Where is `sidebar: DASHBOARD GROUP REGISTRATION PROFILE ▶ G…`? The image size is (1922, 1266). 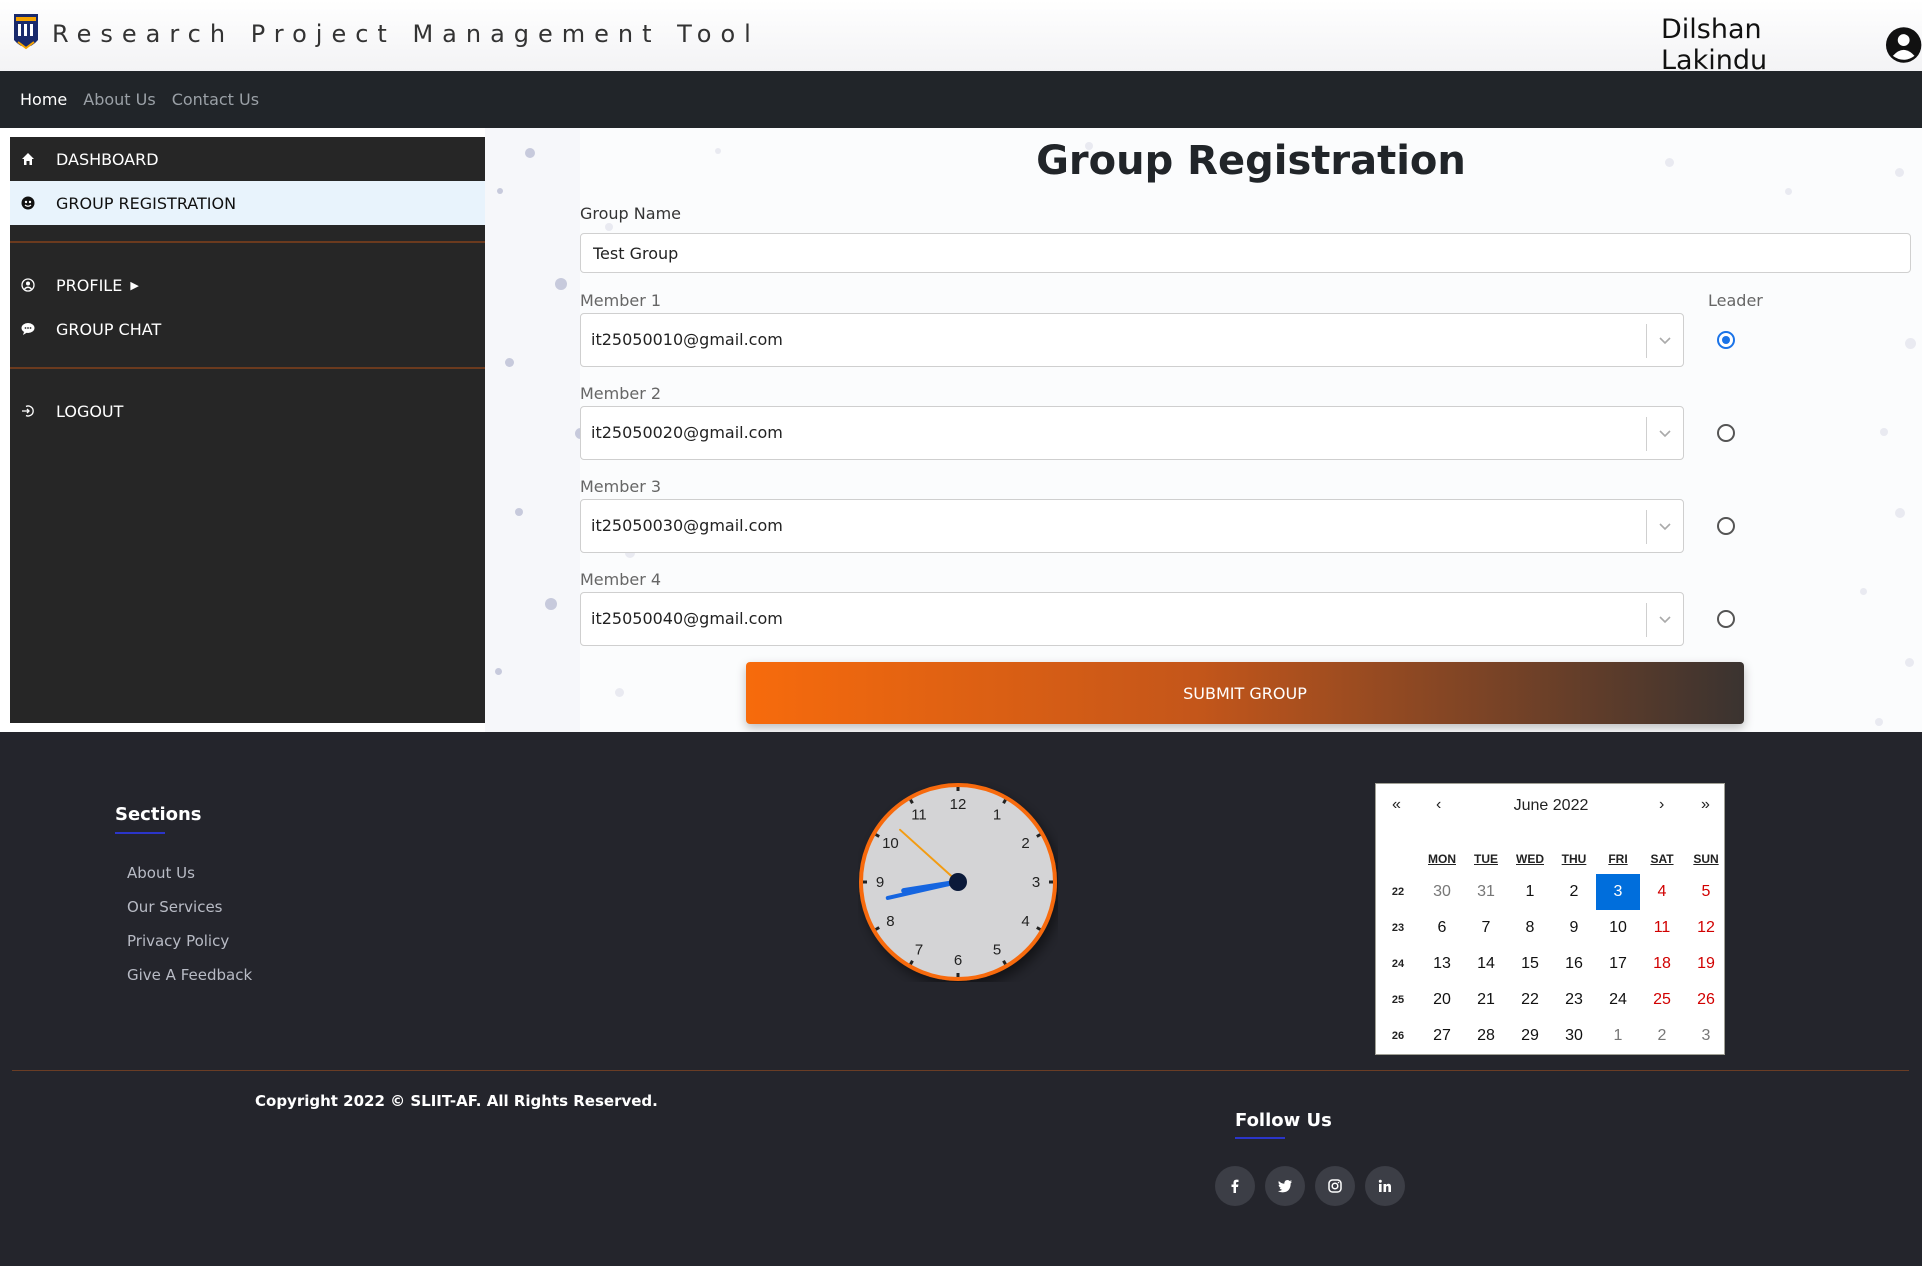 sidebar: DASHBOARD GROUP REGISTRATION PROFILE ▶ G… is located at coordinates (247, 430).